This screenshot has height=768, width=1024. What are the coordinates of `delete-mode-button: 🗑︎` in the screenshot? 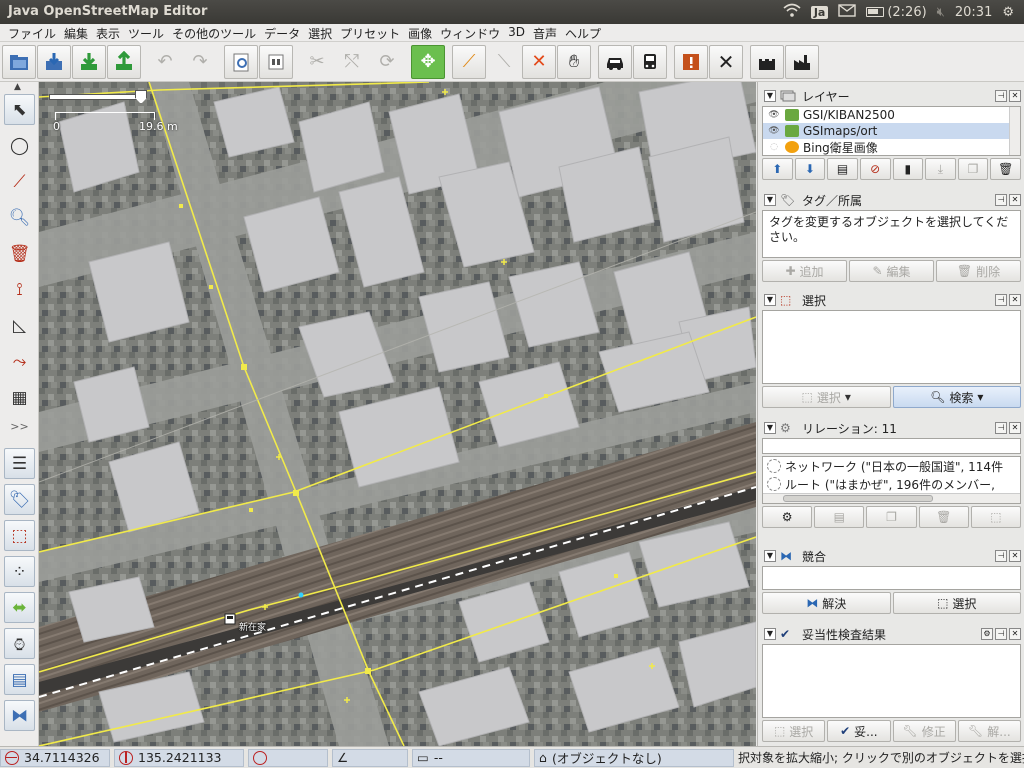 It's located at (19, 253).